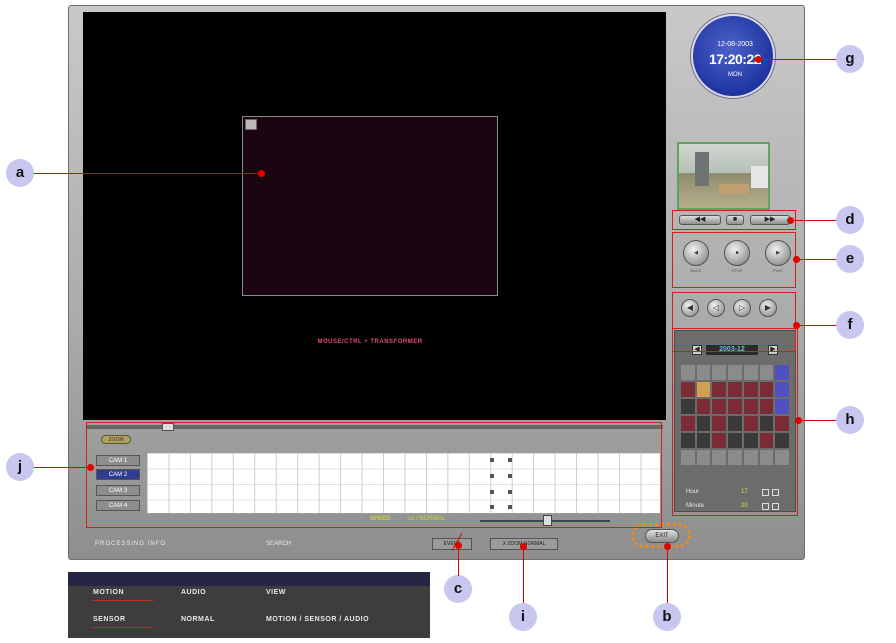 This screenshot has height=643, width=896. What do you see at coordinates (850, 259) in the screenshot?
I see `callout-e: e` at bounding box center [850, 259].